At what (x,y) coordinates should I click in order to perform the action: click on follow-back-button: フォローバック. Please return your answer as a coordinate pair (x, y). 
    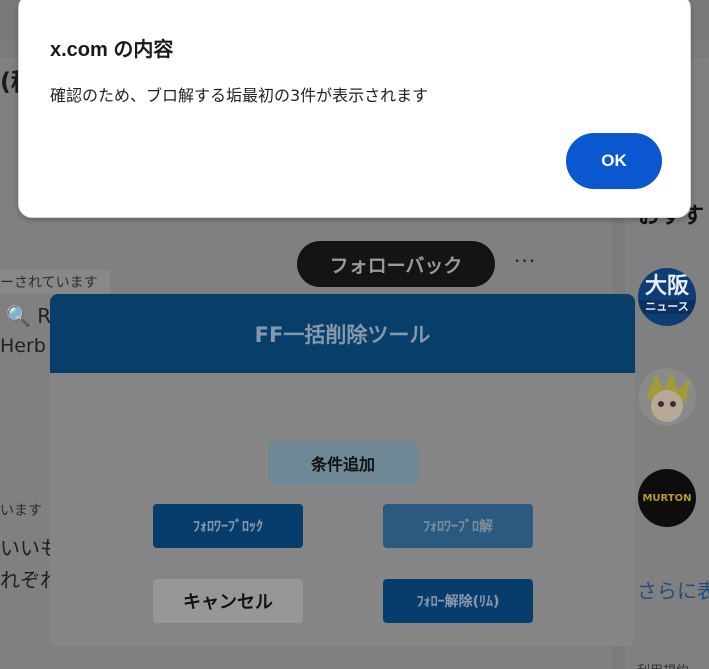
    Looking at the image, I should click on (396, 264).